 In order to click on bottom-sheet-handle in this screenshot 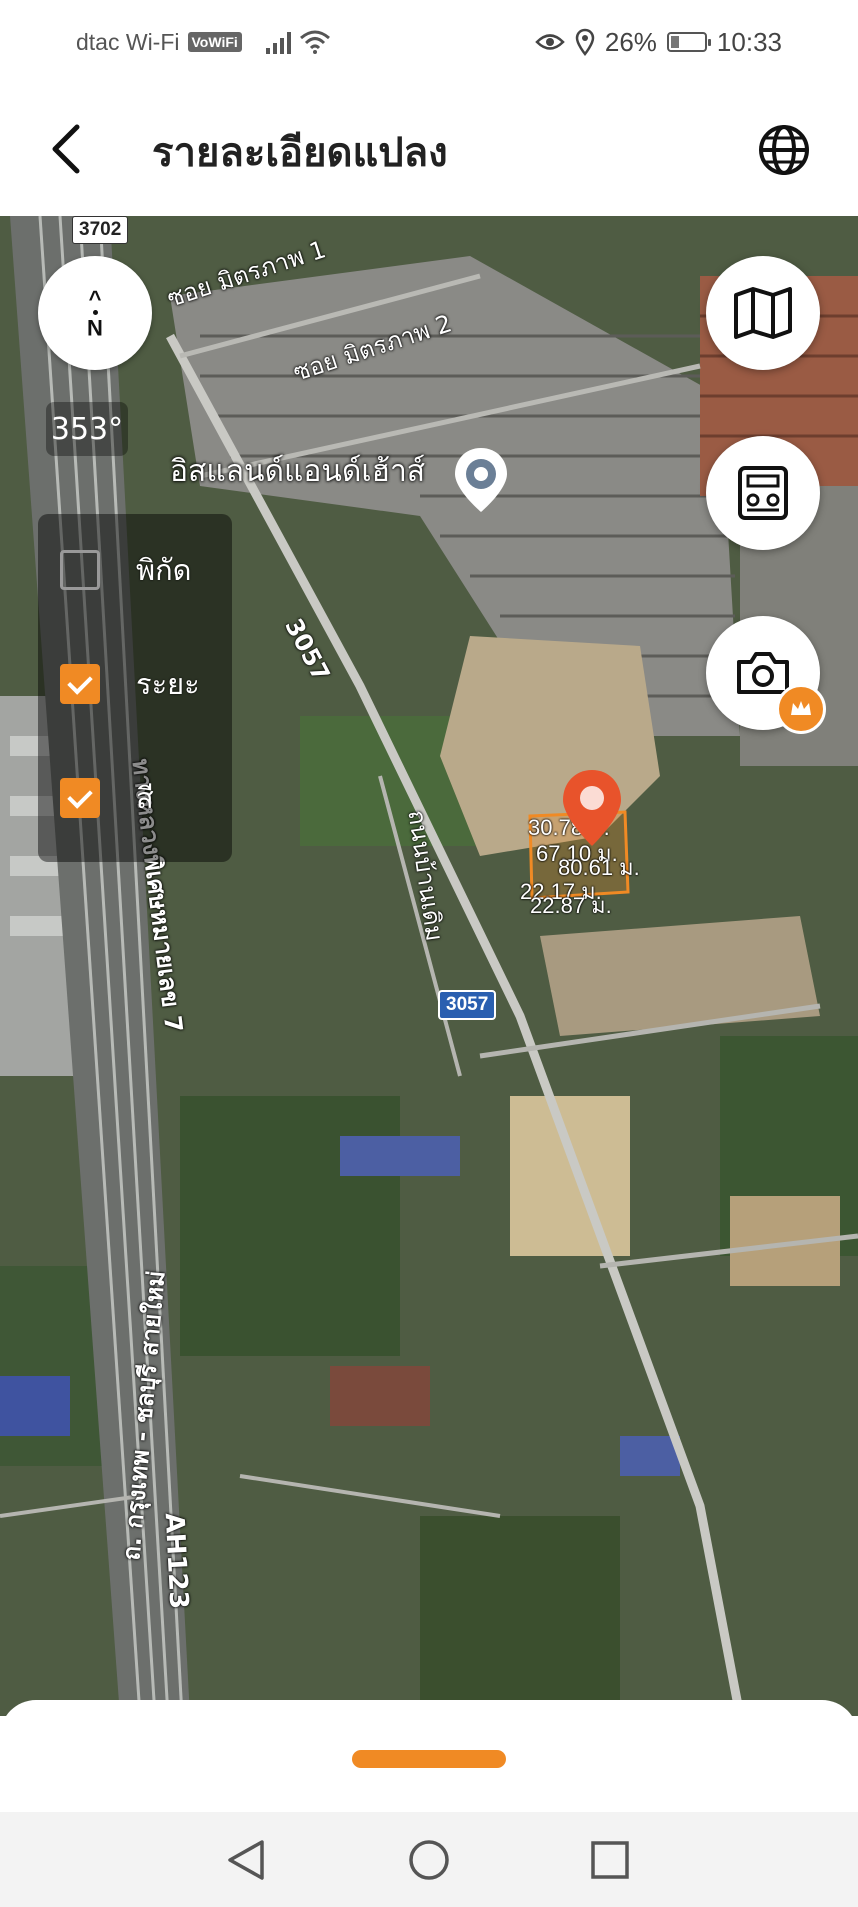, I will do `click(429, 1759)`.